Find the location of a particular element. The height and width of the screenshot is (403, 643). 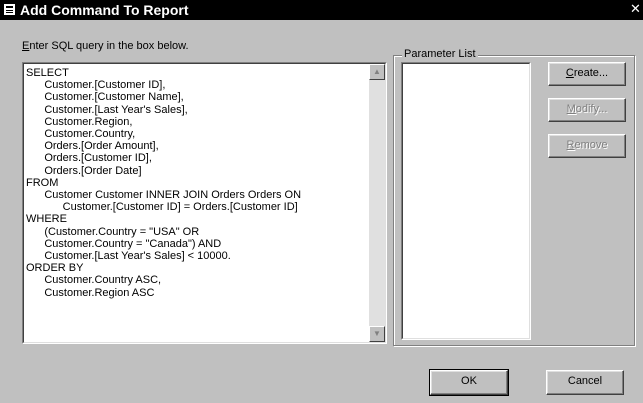

modify-mnemonic: M is located at coordinates (571, 109).